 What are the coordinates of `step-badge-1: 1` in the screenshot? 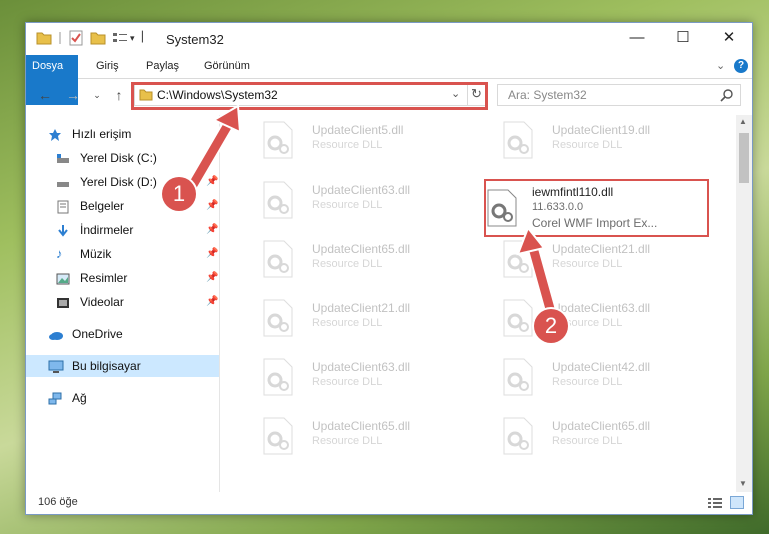 It's located at (179, 194).